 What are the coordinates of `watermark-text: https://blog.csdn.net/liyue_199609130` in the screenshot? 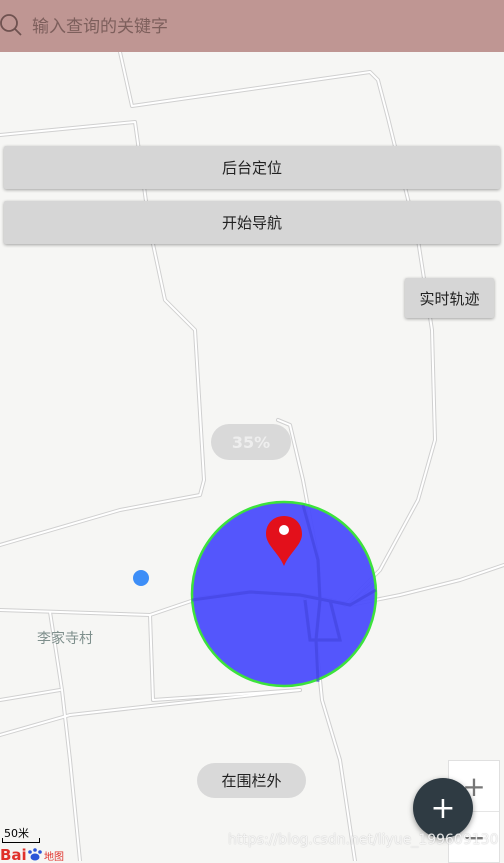 It's located at (363, 840).